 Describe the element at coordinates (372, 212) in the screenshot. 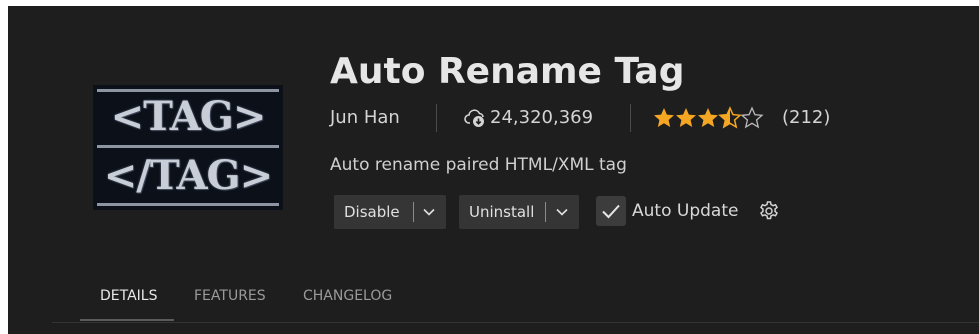

I see `disable-button: Disable` at that location.